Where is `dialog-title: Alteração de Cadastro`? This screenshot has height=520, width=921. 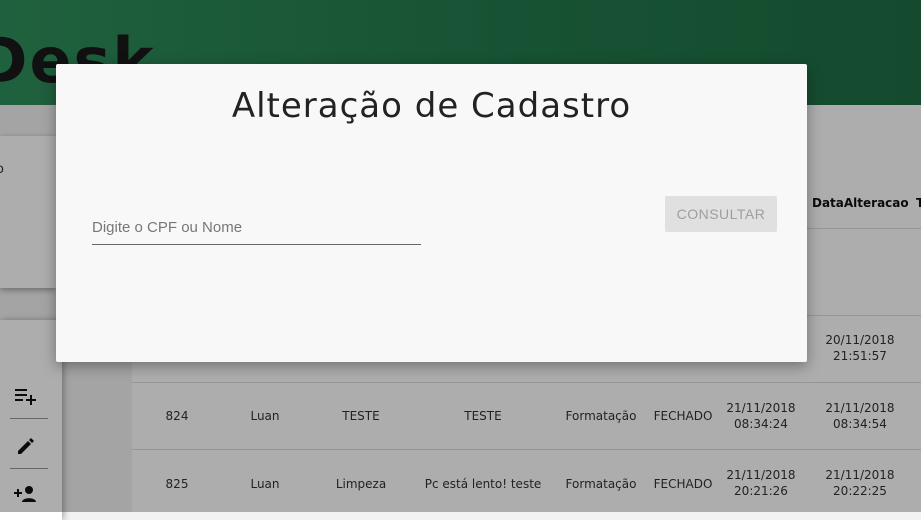 dialog-title: Alteração de Cadastro is located at coordinates (431, 106).